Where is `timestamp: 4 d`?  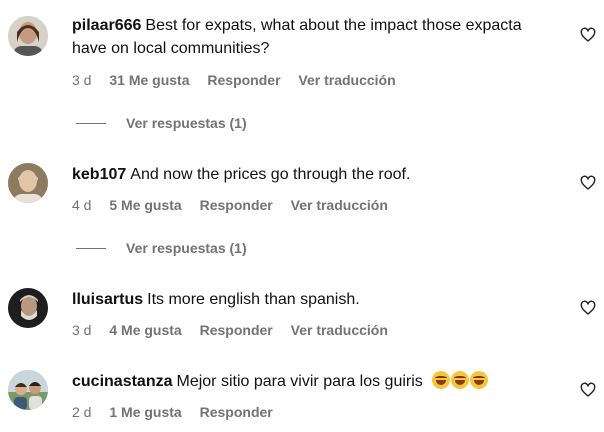
timestamp: 4 d is located at coordinates (81, 205).